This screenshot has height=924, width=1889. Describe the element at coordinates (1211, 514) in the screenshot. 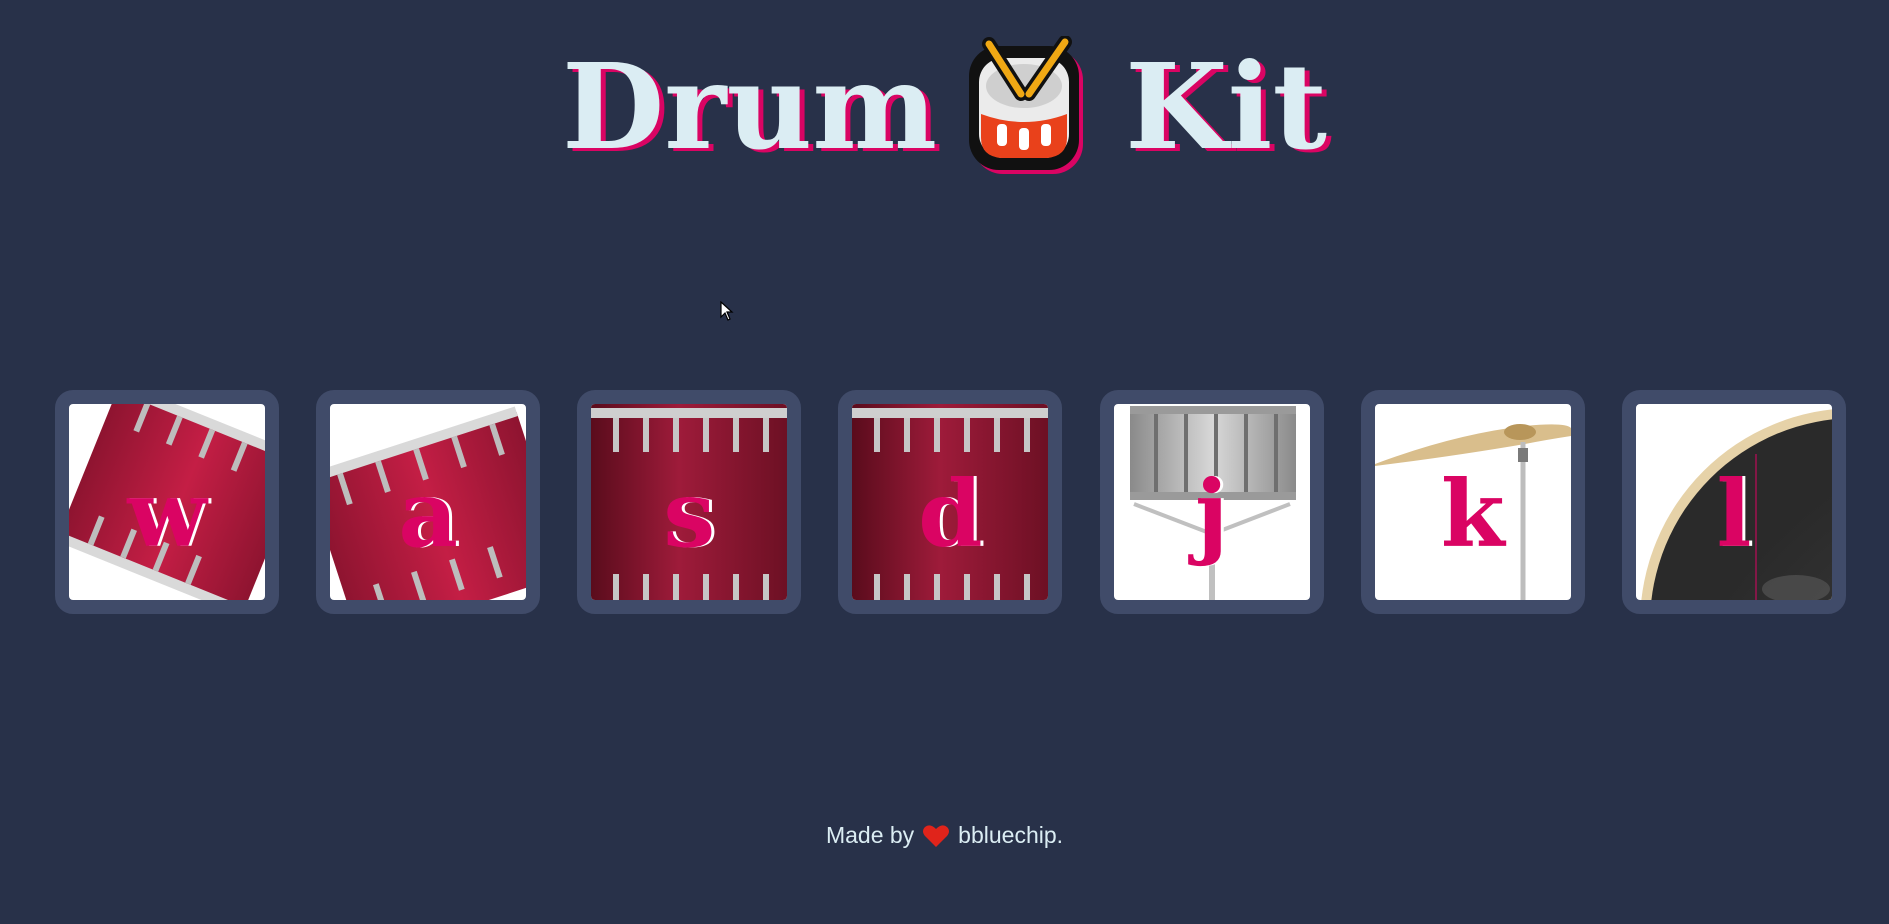

I see `key-letter: j` at that location.